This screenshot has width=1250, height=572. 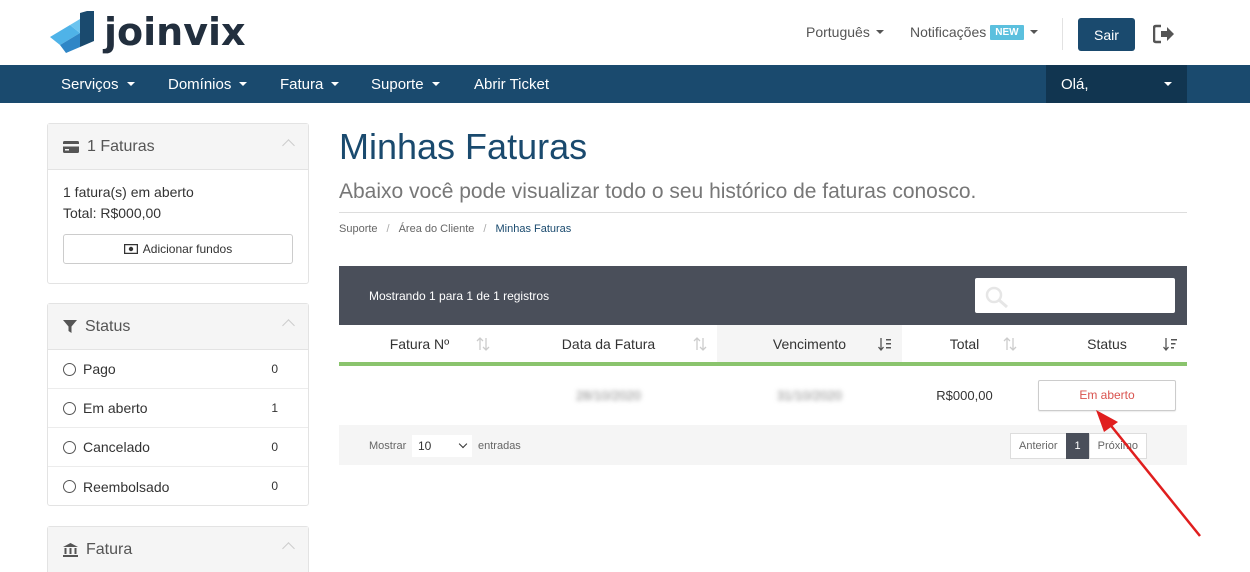 I want to click on billing-panel-header: Fatura, so click(x=178, y=549).